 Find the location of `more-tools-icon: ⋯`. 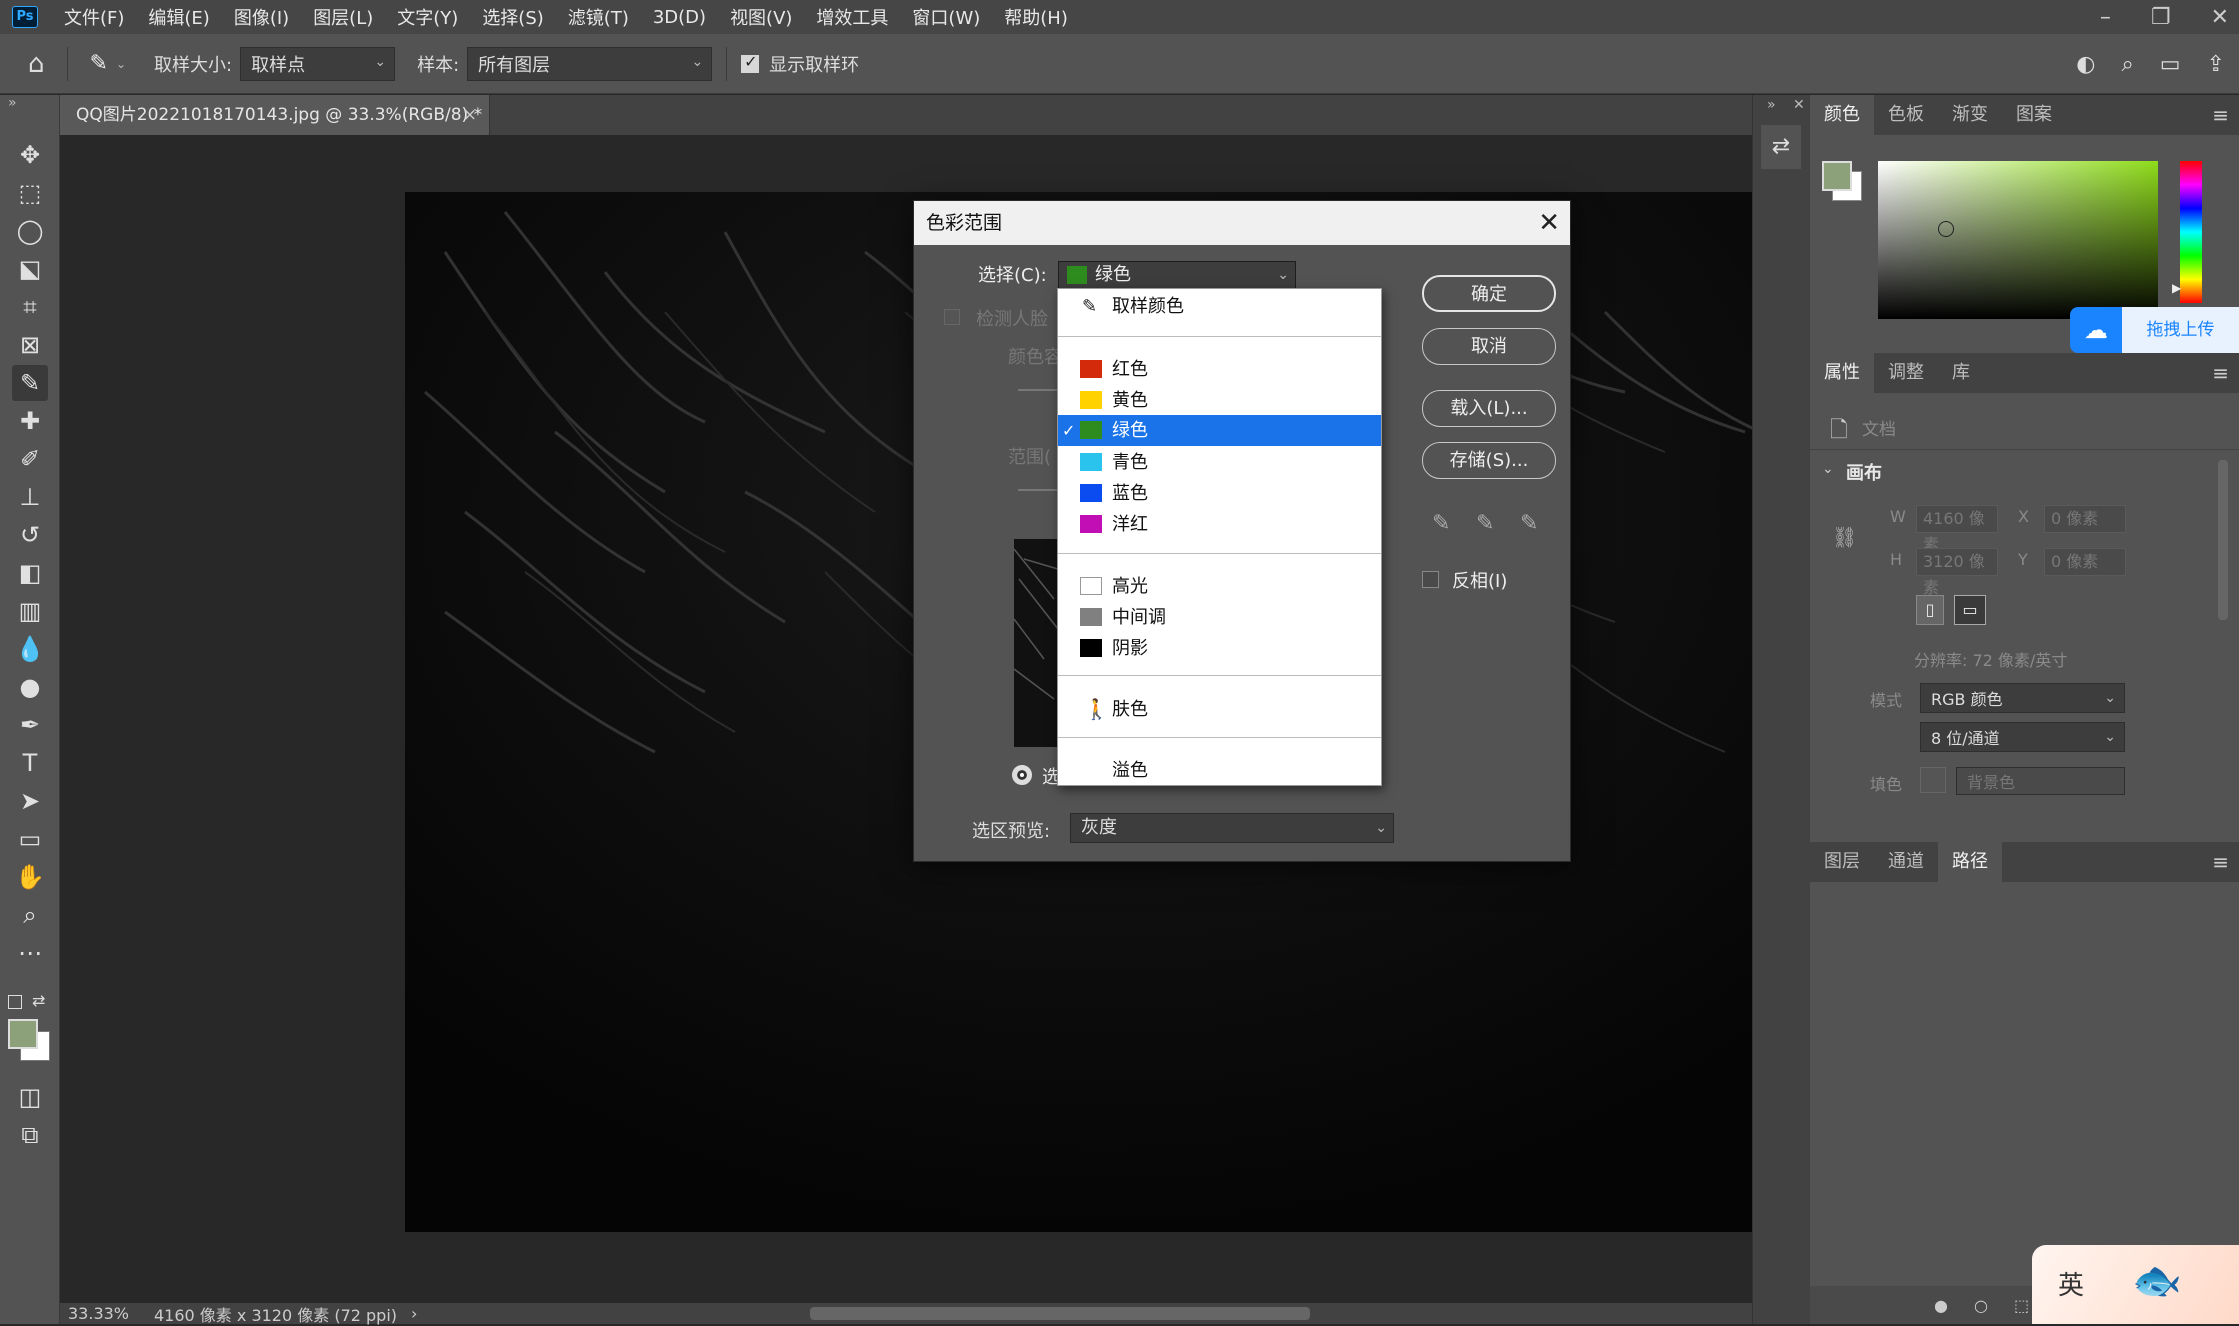

more-tools-icon: ⋯ is located at coordinates (30, 953).